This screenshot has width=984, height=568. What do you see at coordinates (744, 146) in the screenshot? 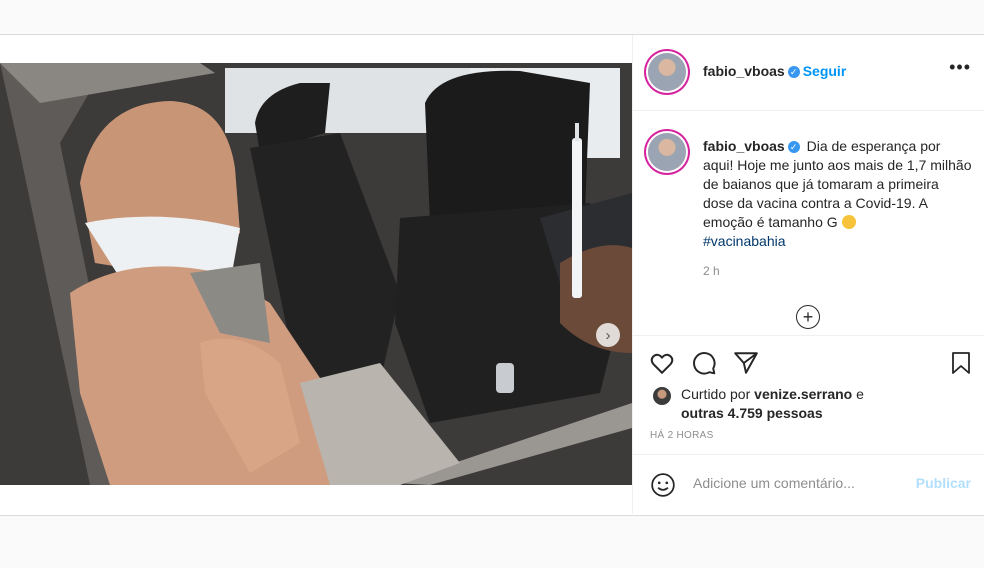
I see `caption-username: fabio_vboas` at bounding box center [744, 146].